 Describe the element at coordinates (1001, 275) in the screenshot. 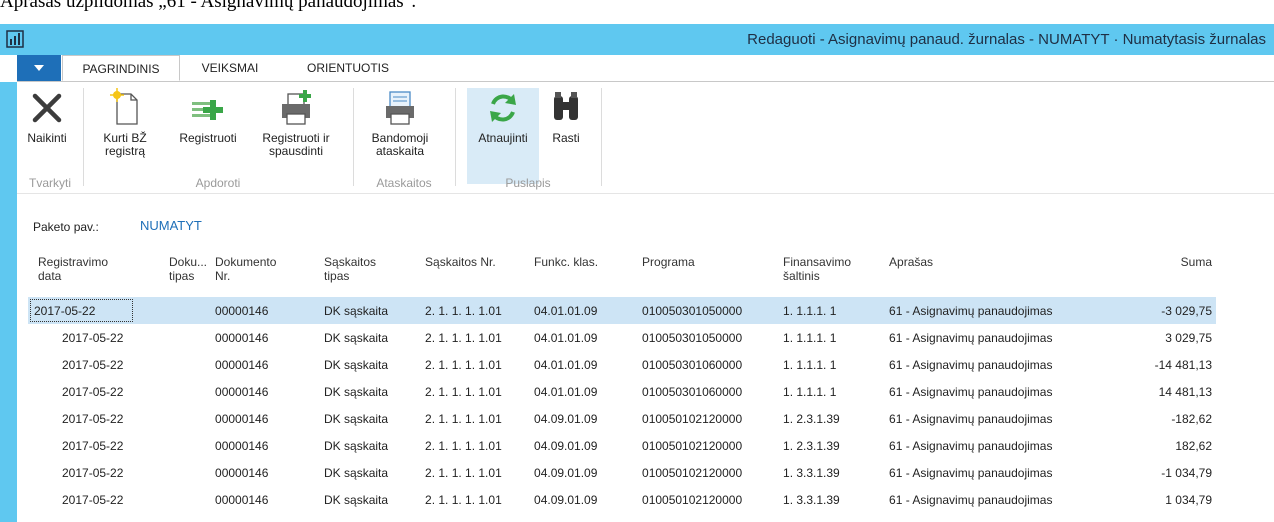

I see `column-header-desc: Aprašas` at that location.